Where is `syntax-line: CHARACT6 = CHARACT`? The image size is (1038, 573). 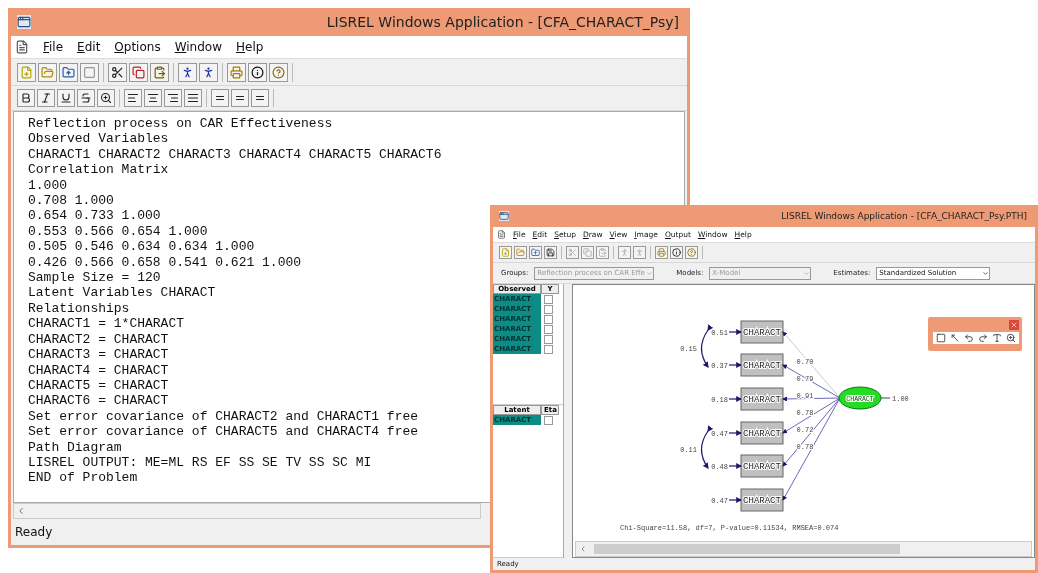 syntax-line: CHARACT6 = CHARACT is located at coordinates (98, 401).